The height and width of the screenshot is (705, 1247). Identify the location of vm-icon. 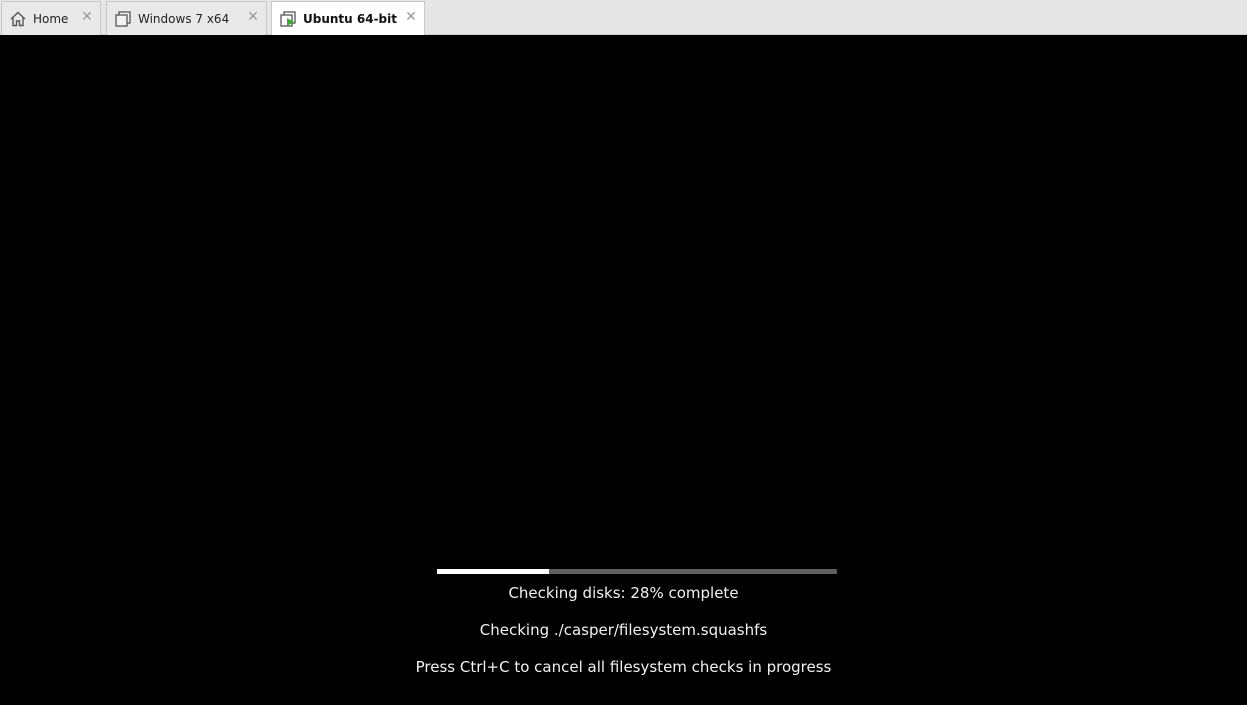
(123, 19).